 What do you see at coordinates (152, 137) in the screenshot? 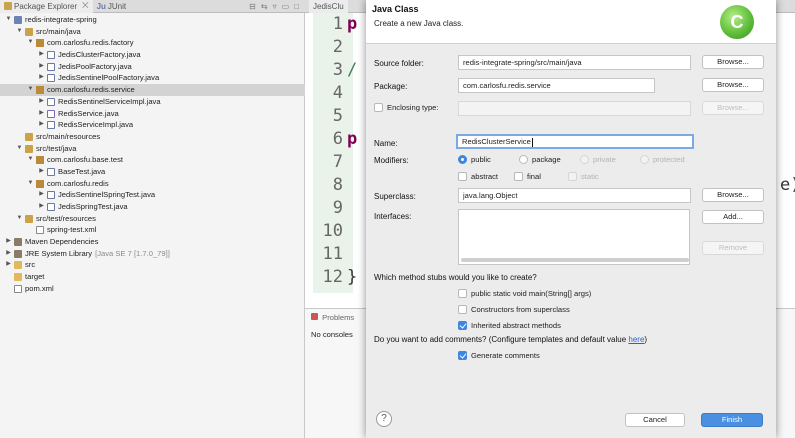
I see `tree-item: src/main/resources` at bounding box center [152, 137].